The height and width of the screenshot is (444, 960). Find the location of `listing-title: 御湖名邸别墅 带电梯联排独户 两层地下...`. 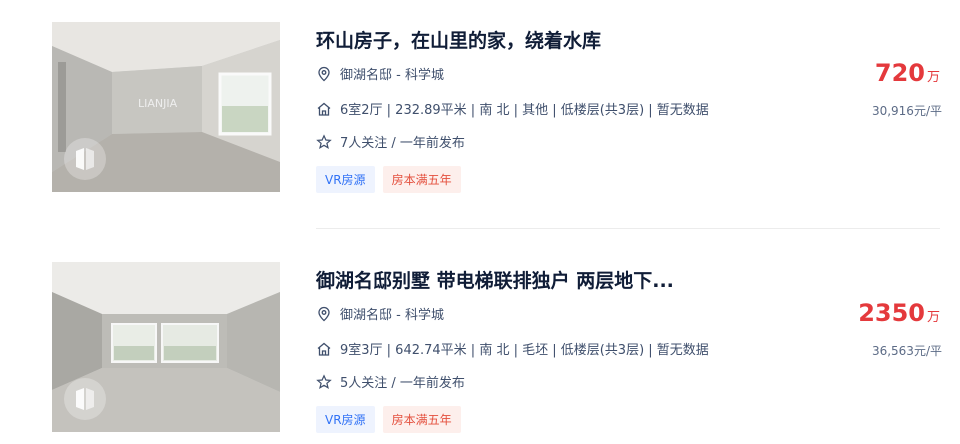

listing-title: 御湖名邸别墅 带电梯联排独户 两层地下... is located at coordinates (495, 279).